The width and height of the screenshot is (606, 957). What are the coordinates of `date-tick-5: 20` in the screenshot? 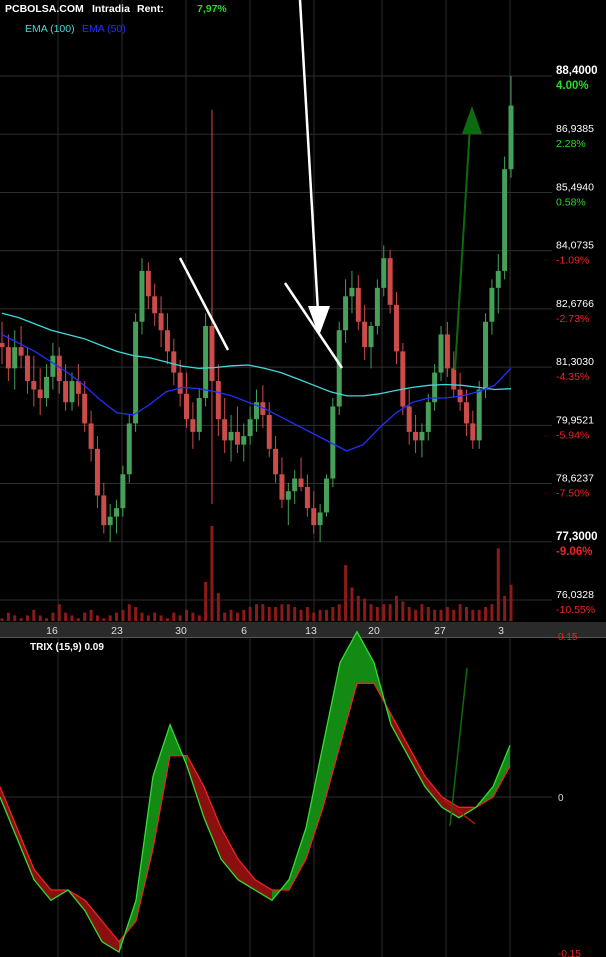 It's located at (374, 631).